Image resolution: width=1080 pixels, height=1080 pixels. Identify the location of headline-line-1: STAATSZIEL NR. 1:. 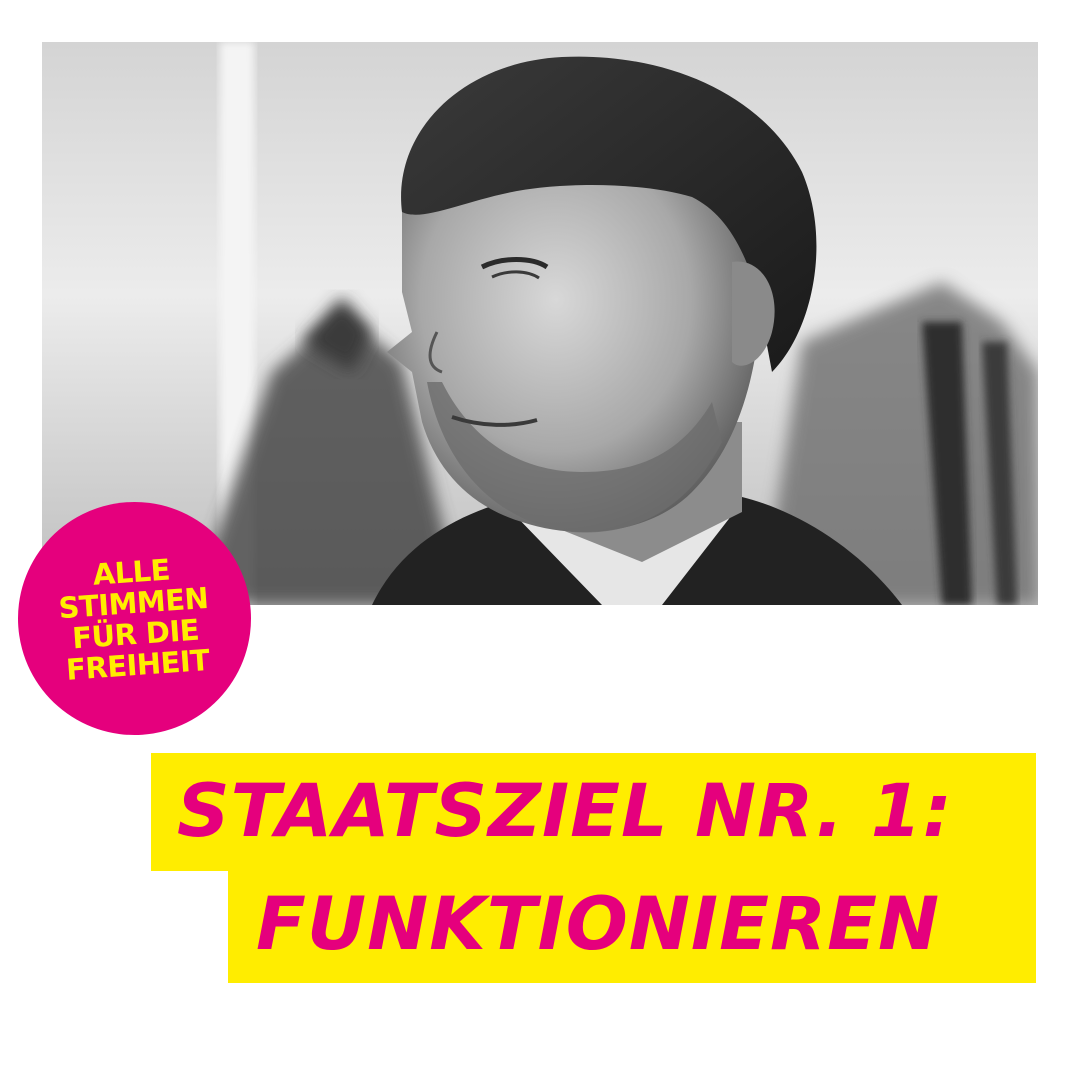
(565, 811).